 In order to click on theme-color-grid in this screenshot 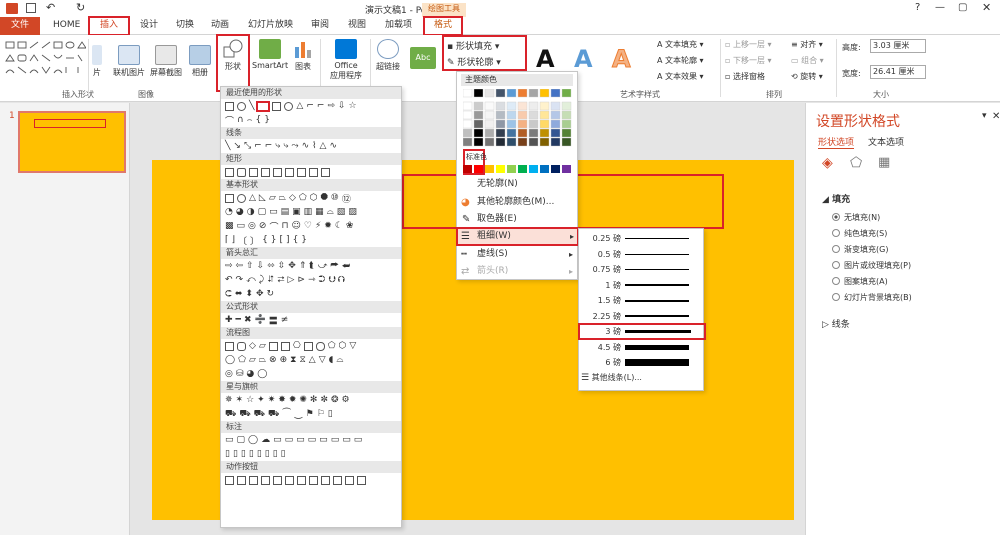, I will do `click(517, 120)`.